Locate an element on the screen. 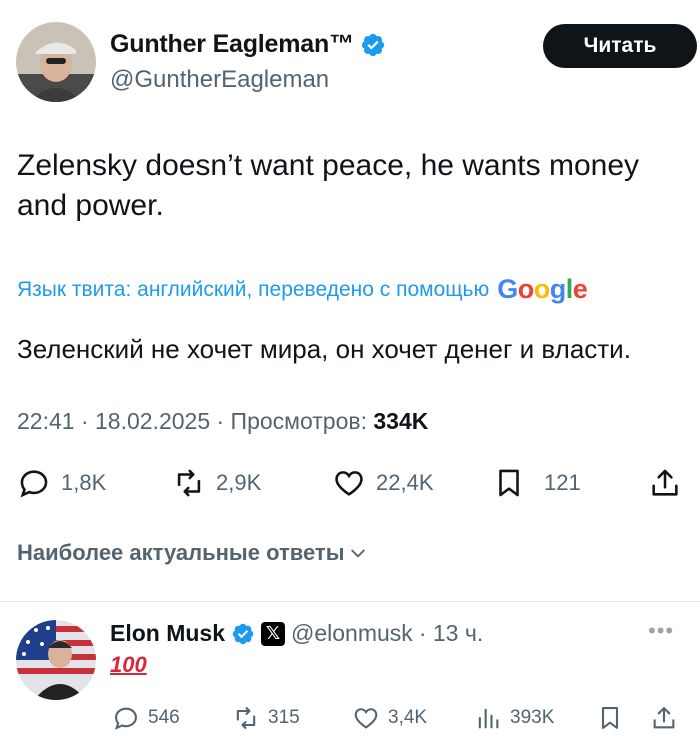 This screenshot has height=745, width=700. reply-reply-button: 546 is located at coordinates (146, 718).